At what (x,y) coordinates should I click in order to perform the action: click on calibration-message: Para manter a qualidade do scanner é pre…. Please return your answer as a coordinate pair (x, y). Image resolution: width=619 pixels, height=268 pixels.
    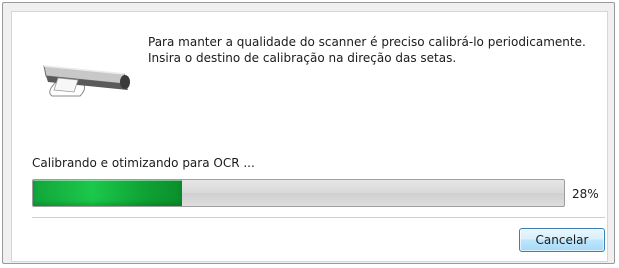
    Looking at the image, I should click on (383, 50).